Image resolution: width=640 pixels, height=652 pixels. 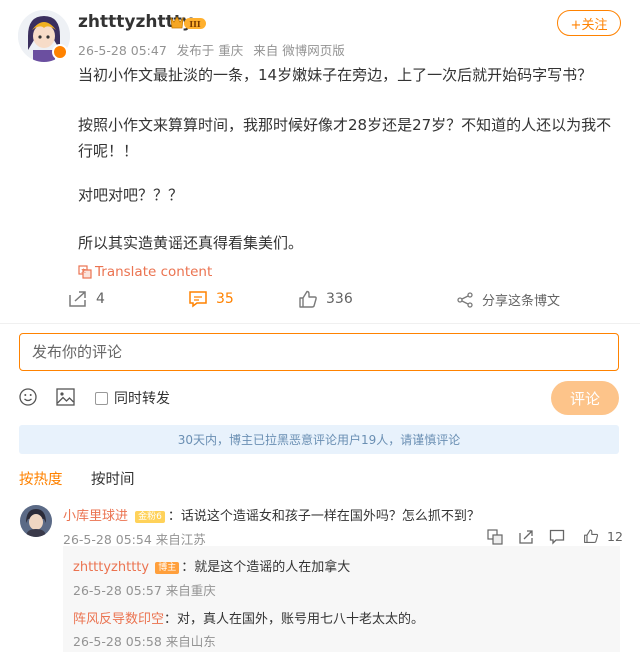 I want to click on commenter-avatar, so click(x=36, y=521).